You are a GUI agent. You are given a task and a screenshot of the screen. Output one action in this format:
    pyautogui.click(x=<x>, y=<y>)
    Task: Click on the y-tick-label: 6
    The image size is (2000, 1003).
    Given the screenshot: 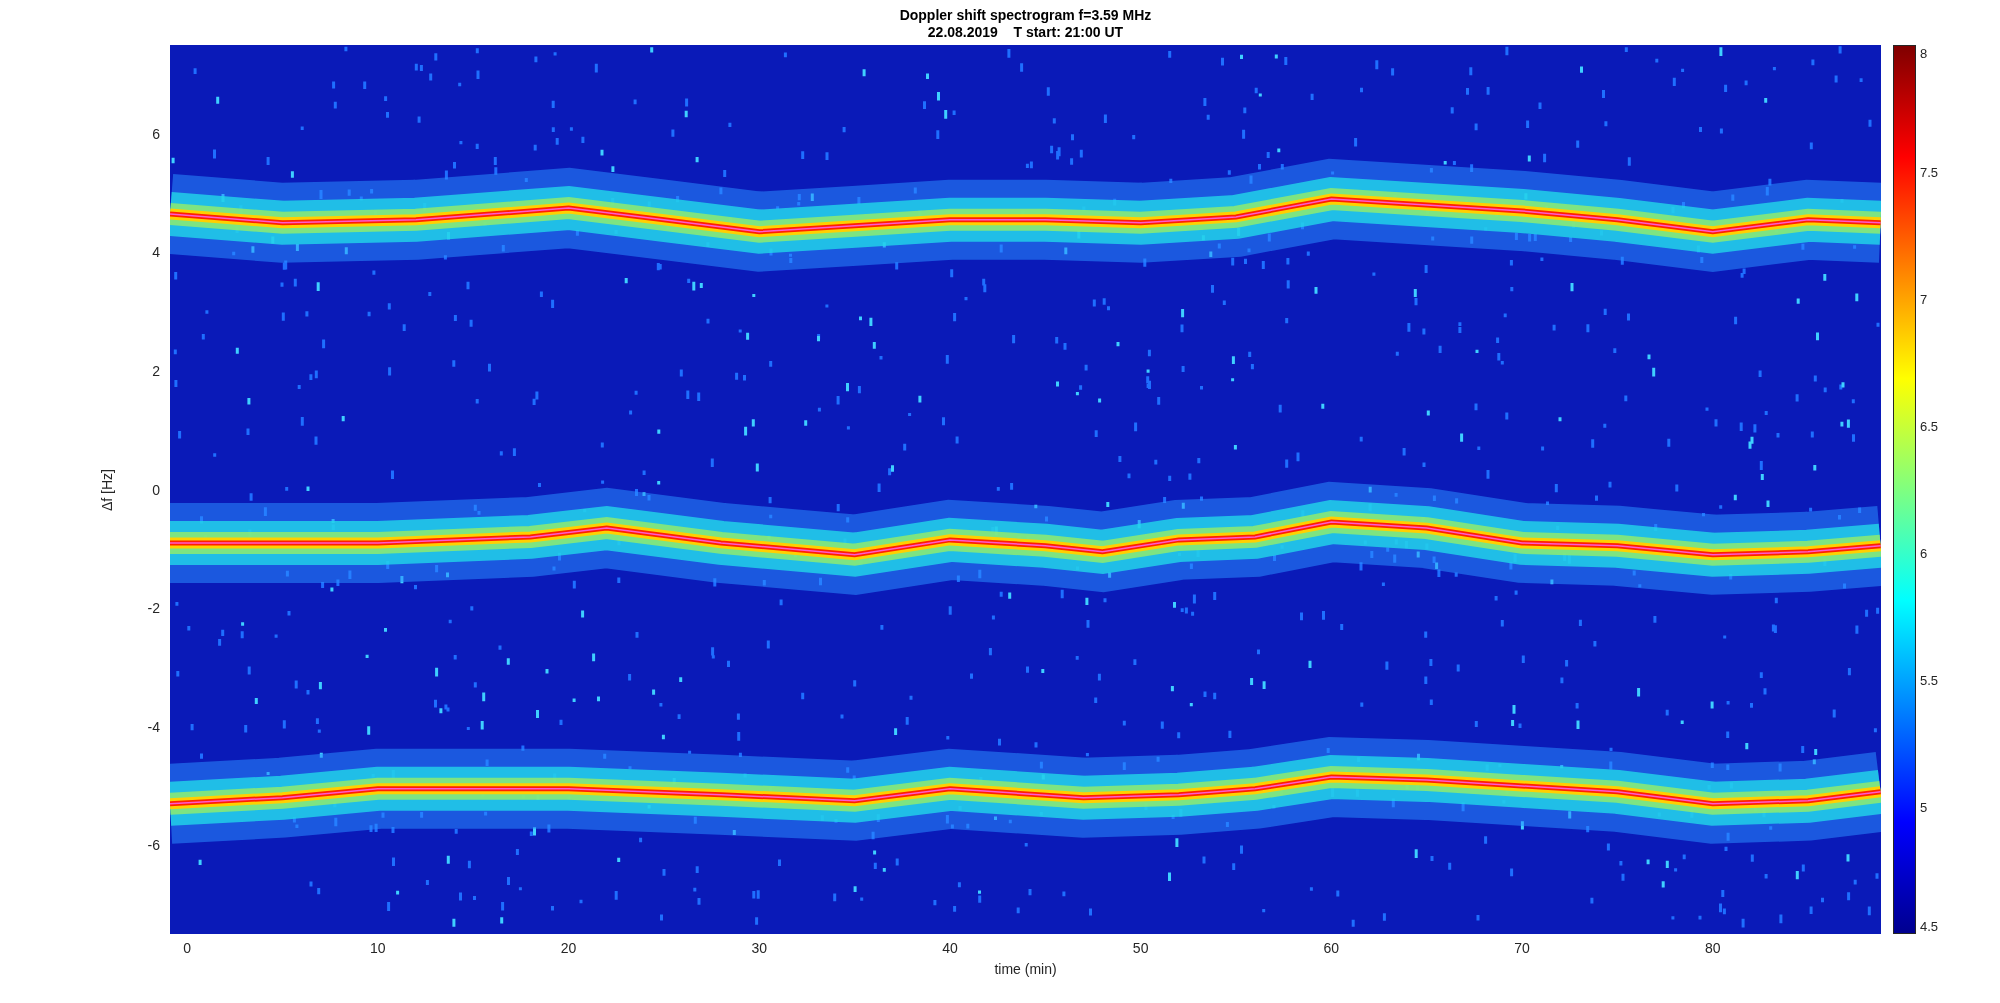 What is the action you would take?
    pyautogui.click(x=156, y=133)
    